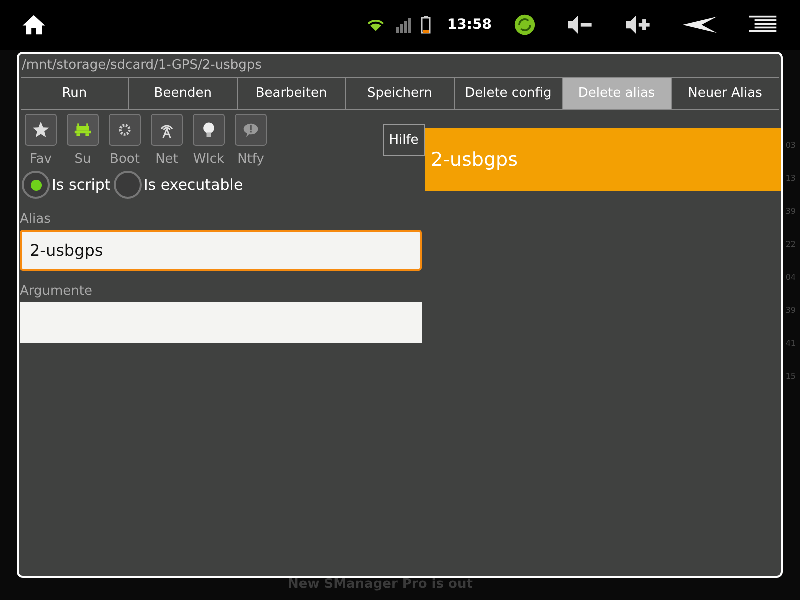  What do you see at coordinates (404, 140) in the screenshot?
I see `help-button: Hilfe` at bounding box center [404, 140].